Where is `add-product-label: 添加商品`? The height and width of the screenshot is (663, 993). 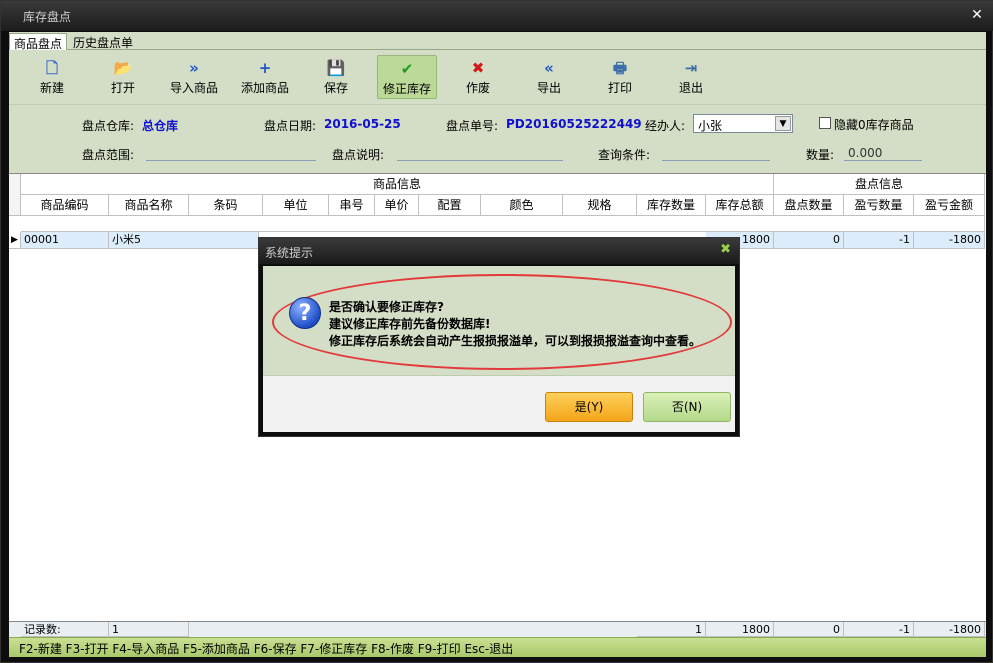 add-product-label: 添加商品 is located at coordinates (264, 88).